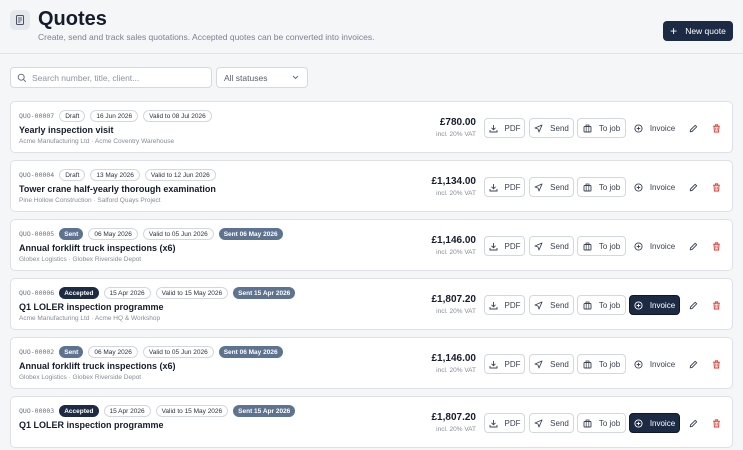 The image size is (743, 450). Describe the element at coordinates (180, 175) in the screenshot. I see `valid-to: Valid to 12 Jun 2026` at that location.